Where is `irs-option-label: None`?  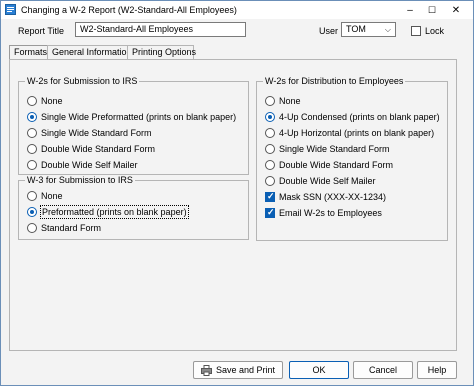 irs-option-label: None is located at coordinates (52, 101).